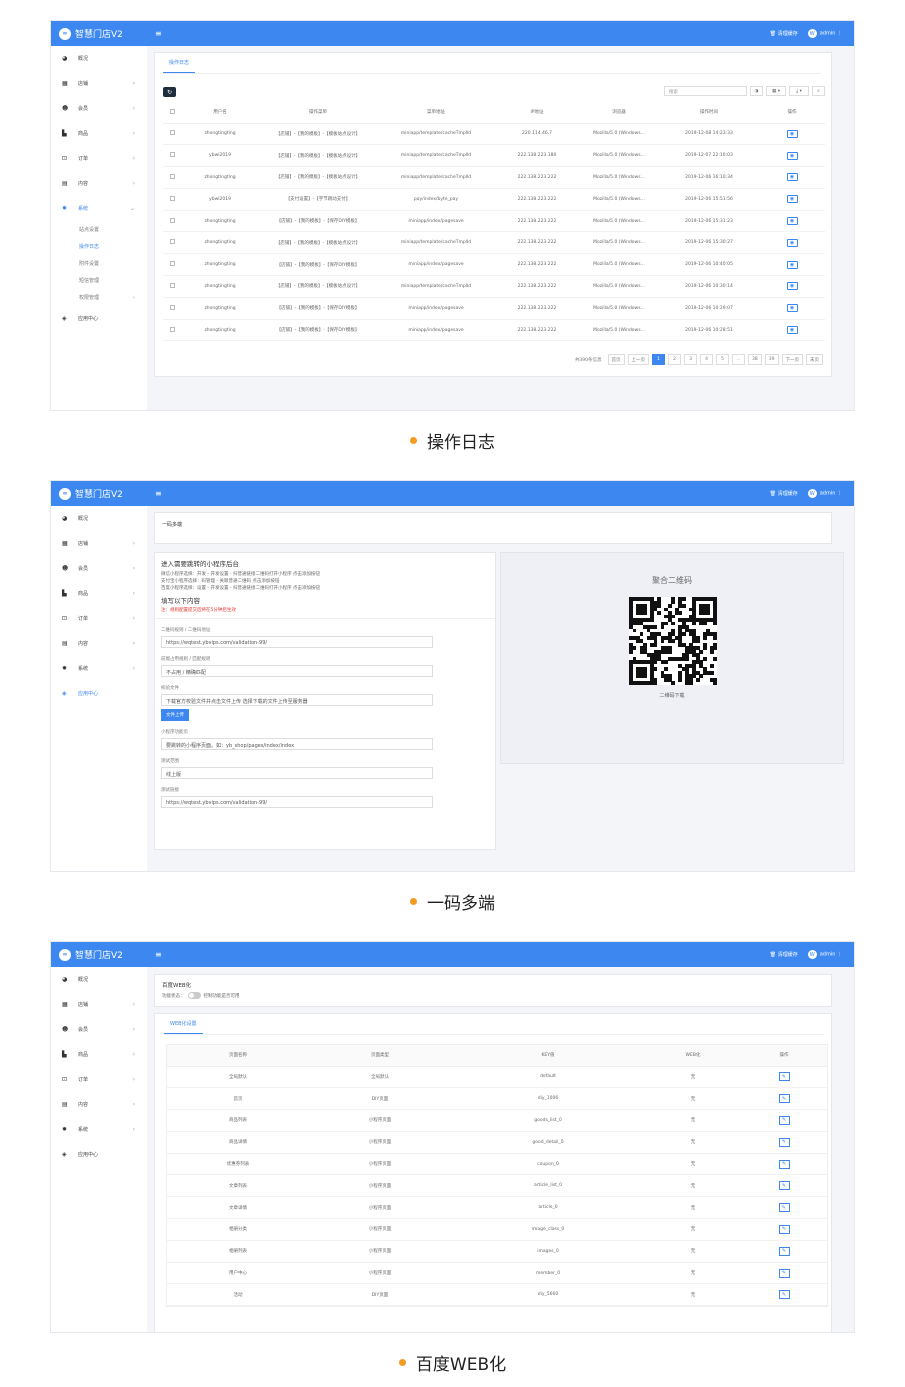 Image resolution: width=905 pixels, height=1387 pixels. What do you see at coordinates (659, 359) in the screenshot?
I see `page-button: 1` at bounding box center [659, 359].